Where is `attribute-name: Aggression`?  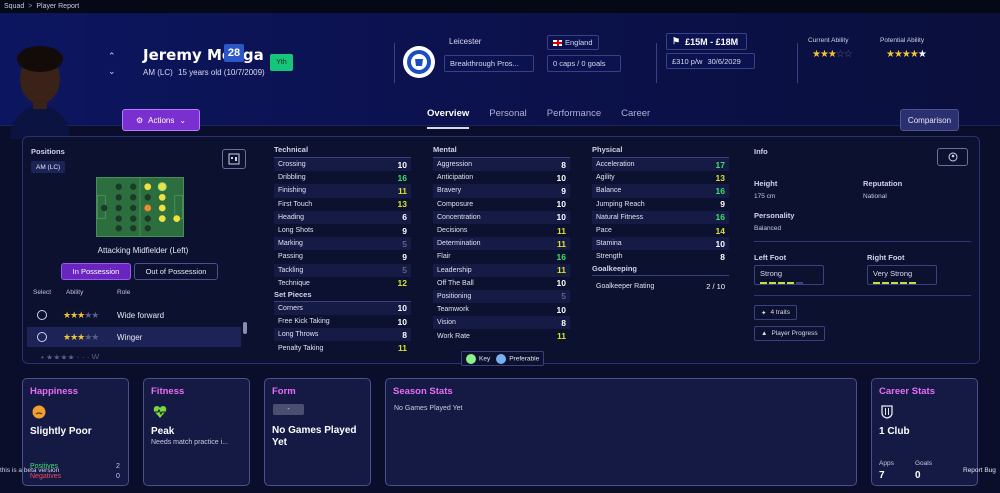
attribute-name: Aggression is located at coordinates (455, 165).